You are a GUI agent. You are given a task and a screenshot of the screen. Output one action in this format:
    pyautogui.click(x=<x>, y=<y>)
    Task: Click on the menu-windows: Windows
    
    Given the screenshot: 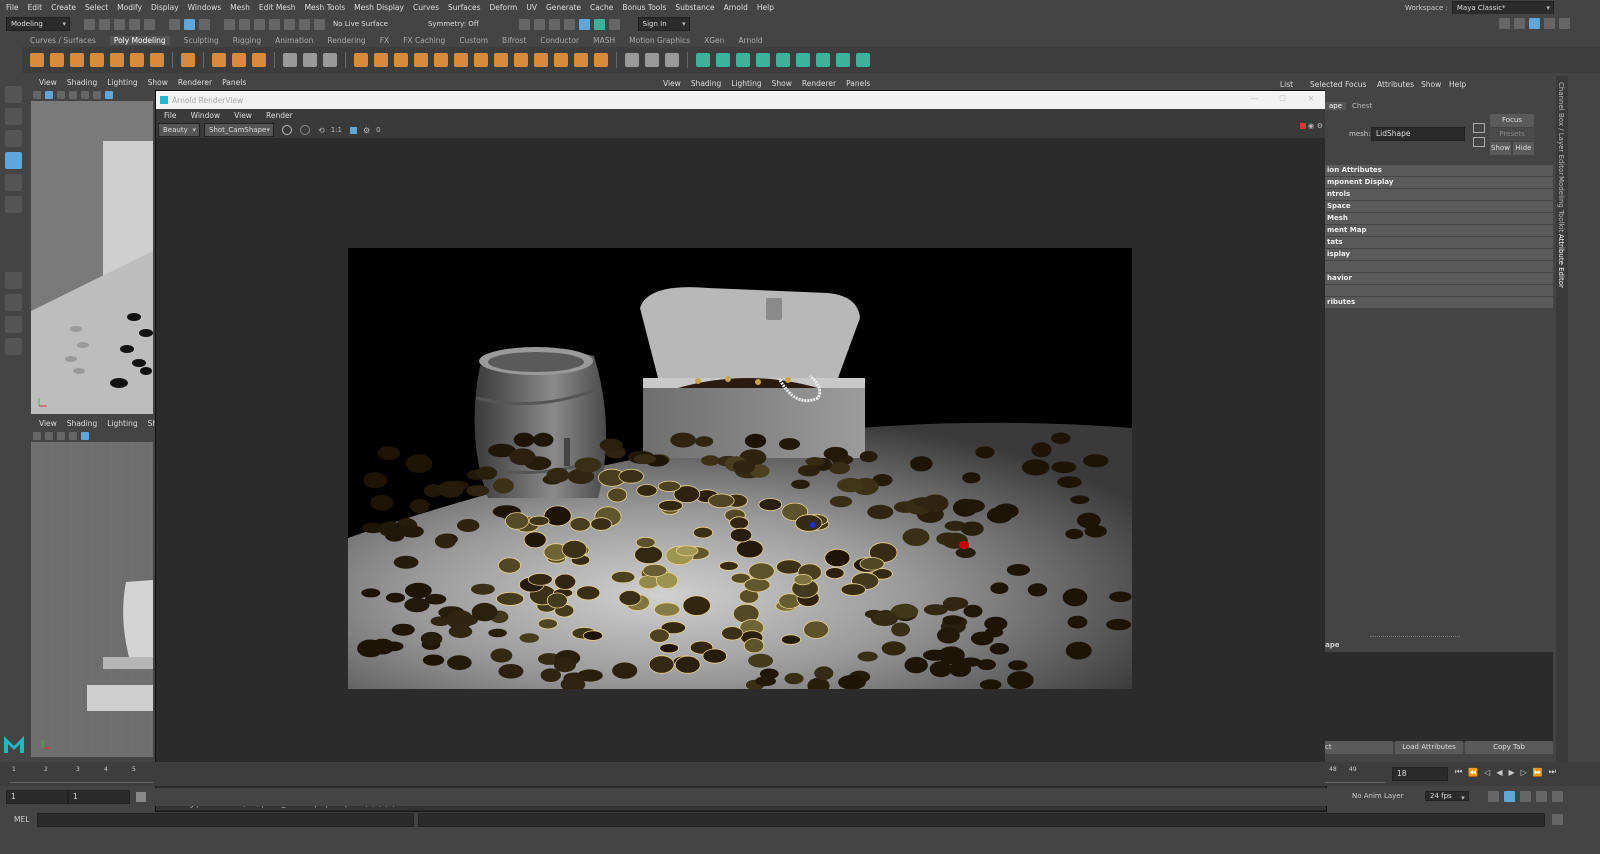 What is the action you would take?
    pyautogui.click(x=204, y=7)
    